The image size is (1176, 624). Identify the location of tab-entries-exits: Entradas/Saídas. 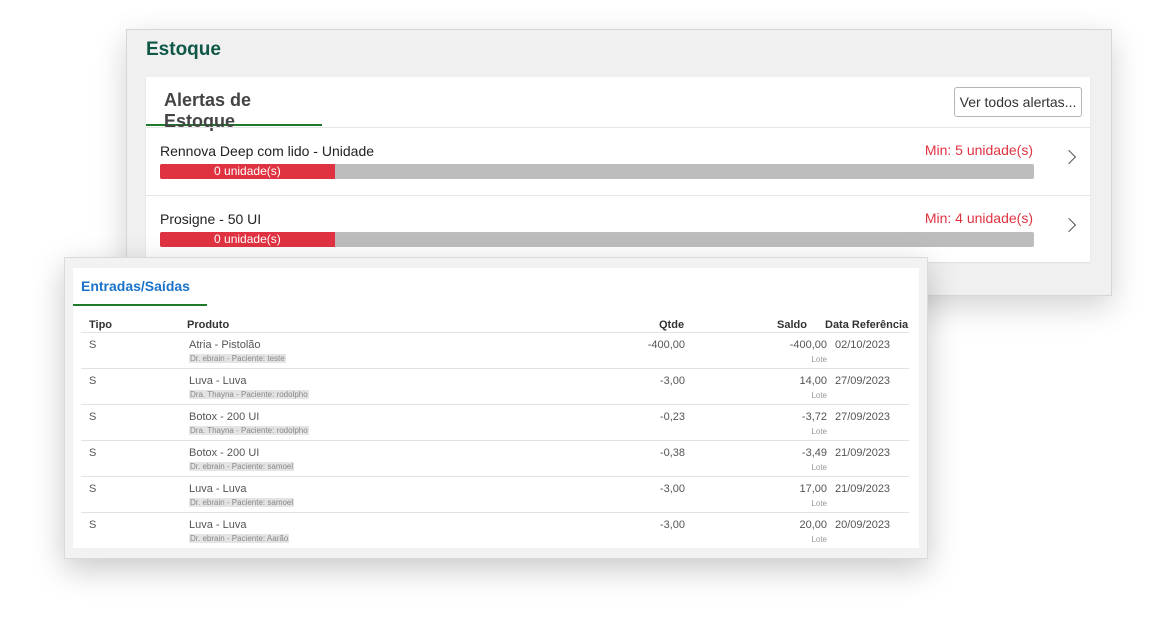
(140, 287).